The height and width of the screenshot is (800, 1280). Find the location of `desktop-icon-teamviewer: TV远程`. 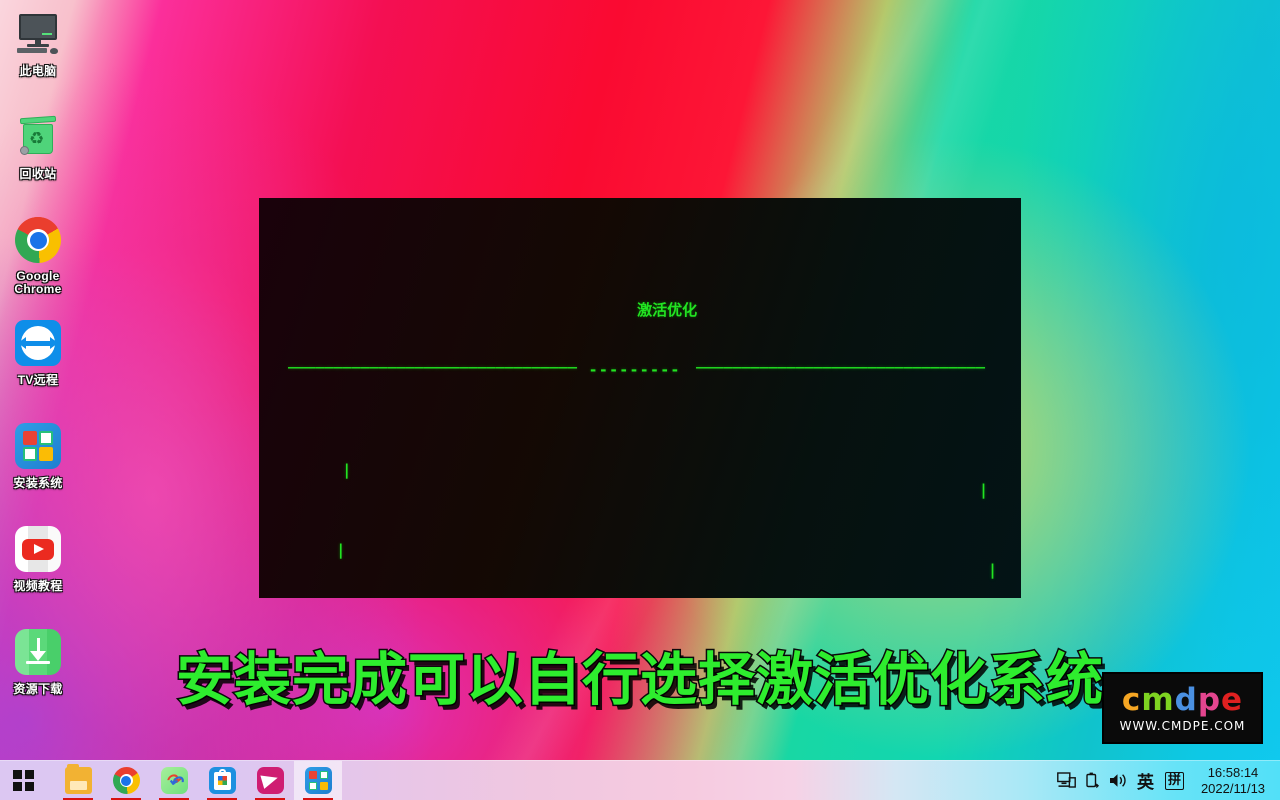

desktop-icon-teamviewer: TV远程 is located at coordinates (38, 363).